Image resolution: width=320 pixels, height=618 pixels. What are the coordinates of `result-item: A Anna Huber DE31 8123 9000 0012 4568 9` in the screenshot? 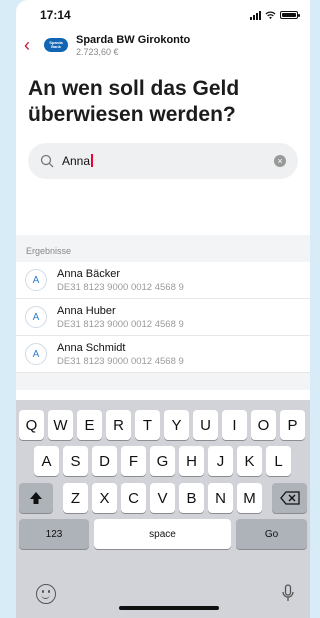 It's located at (163, 317).